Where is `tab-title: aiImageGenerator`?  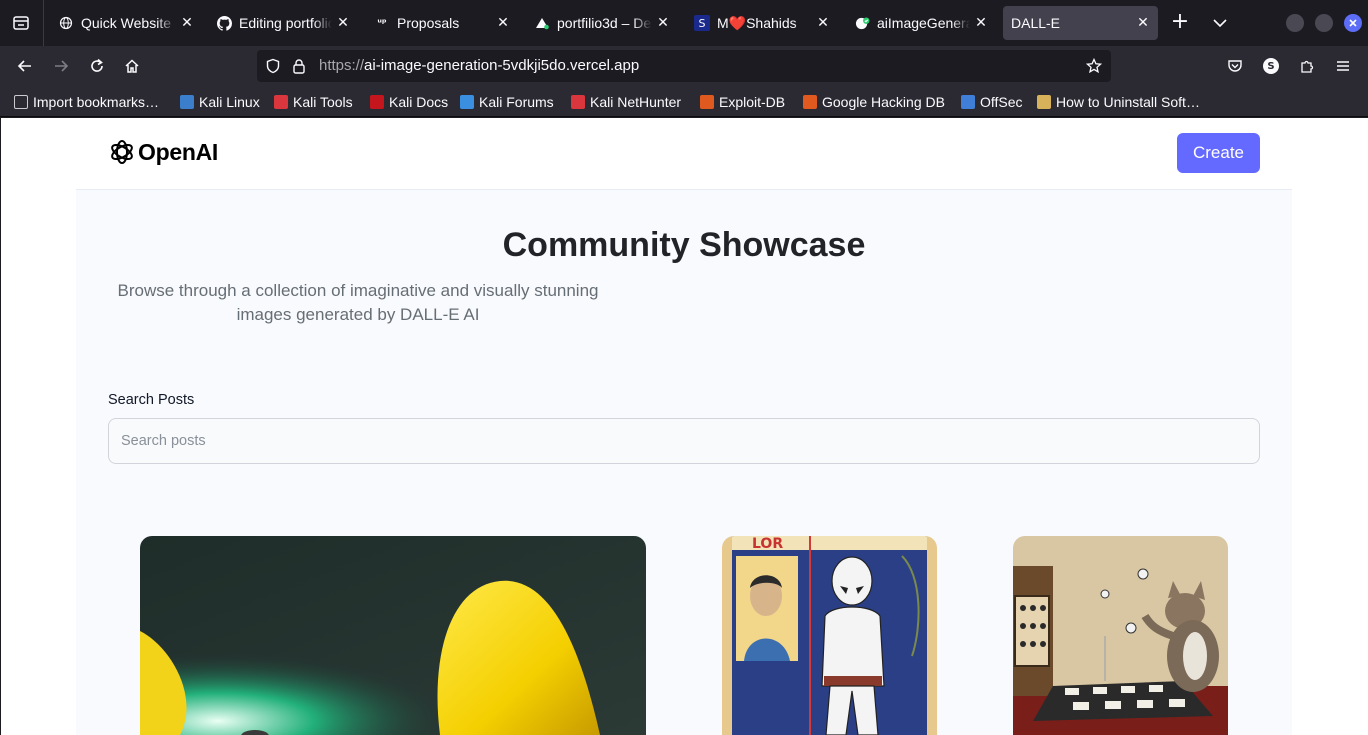 tab-title: aiImageGenerator is located at coordinates (923, 23).